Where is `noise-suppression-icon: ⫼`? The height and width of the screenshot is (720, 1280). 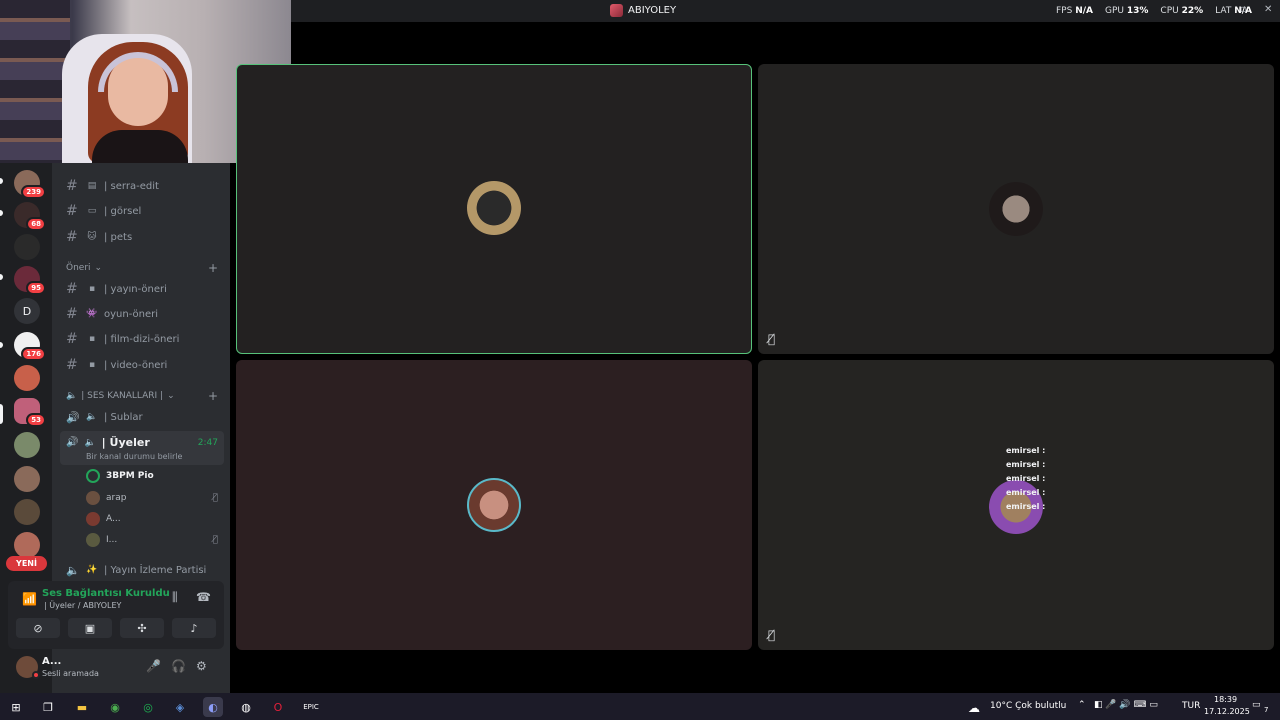 noise-suppression-icon: ⫼ is located at coordinates (175, 597).